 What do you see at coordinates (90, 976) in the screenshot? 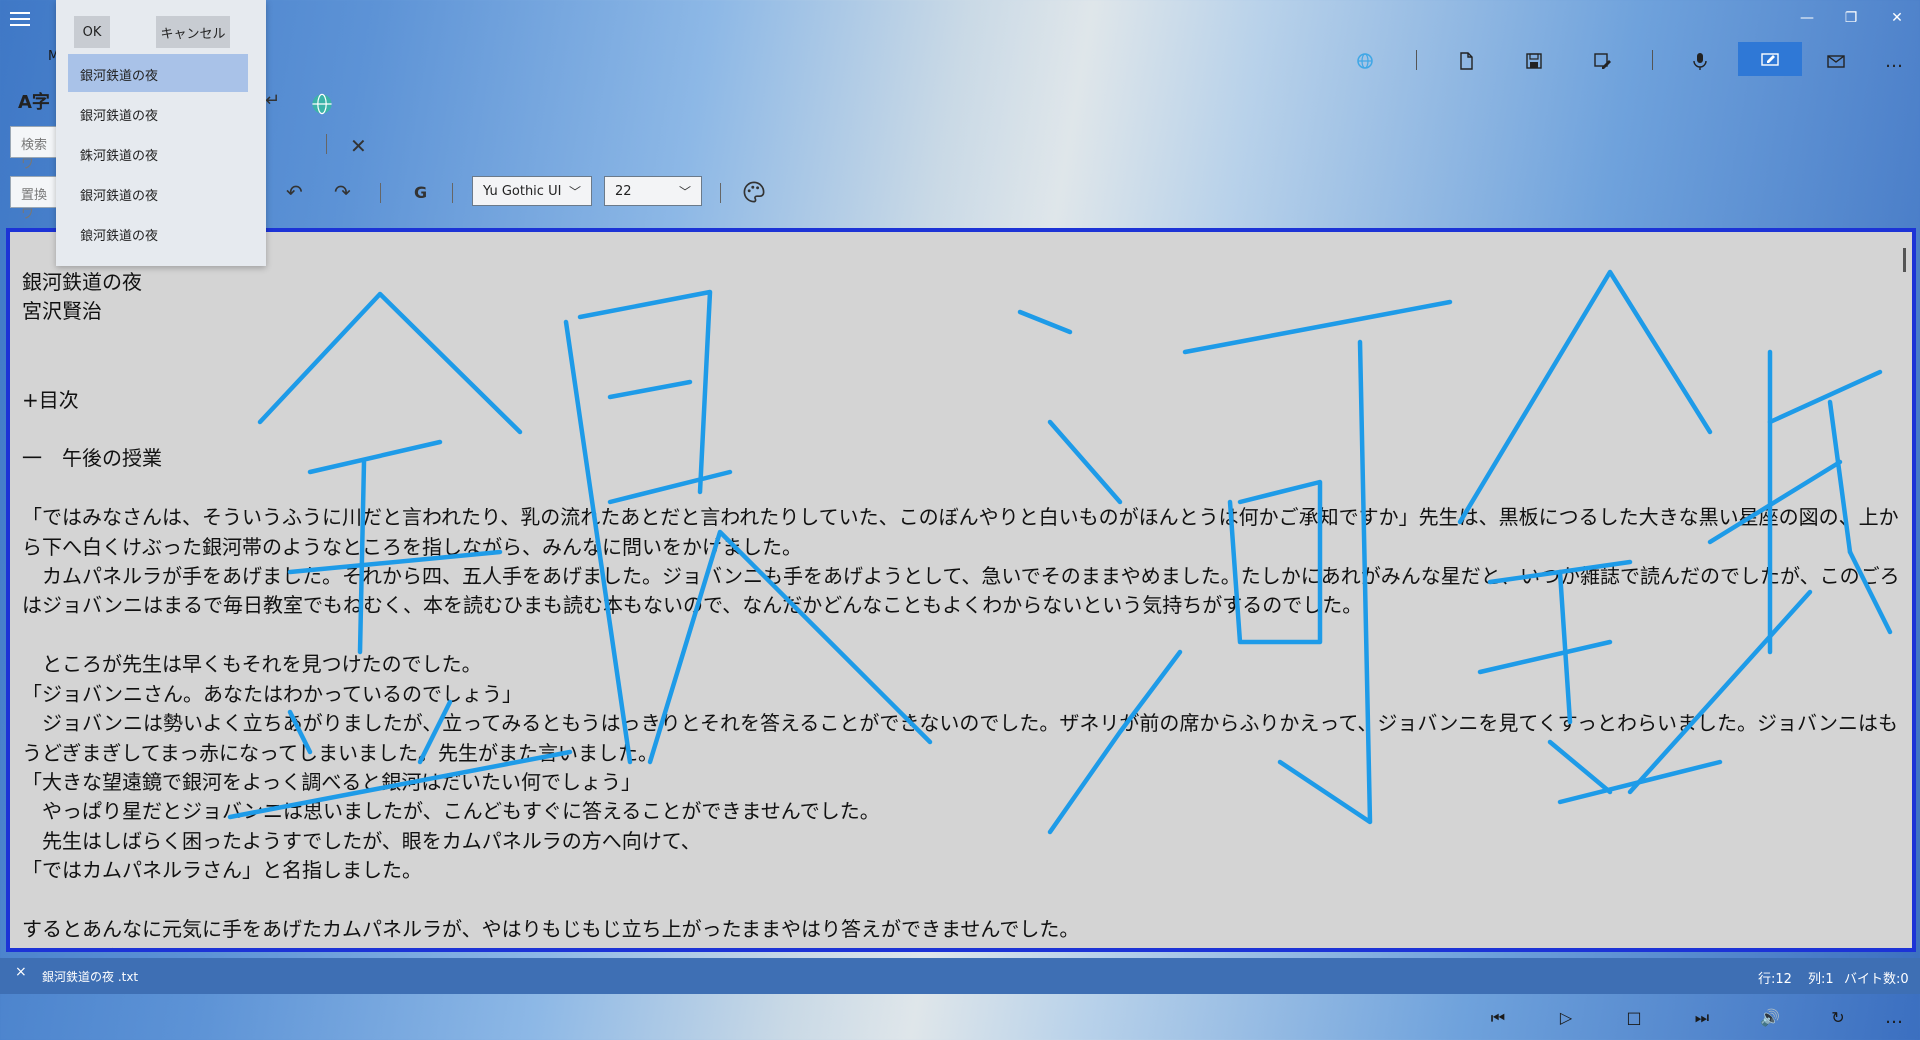
I see `file-name: 銀河鉄道の夜 .txt` at bounding box center [90, 976].